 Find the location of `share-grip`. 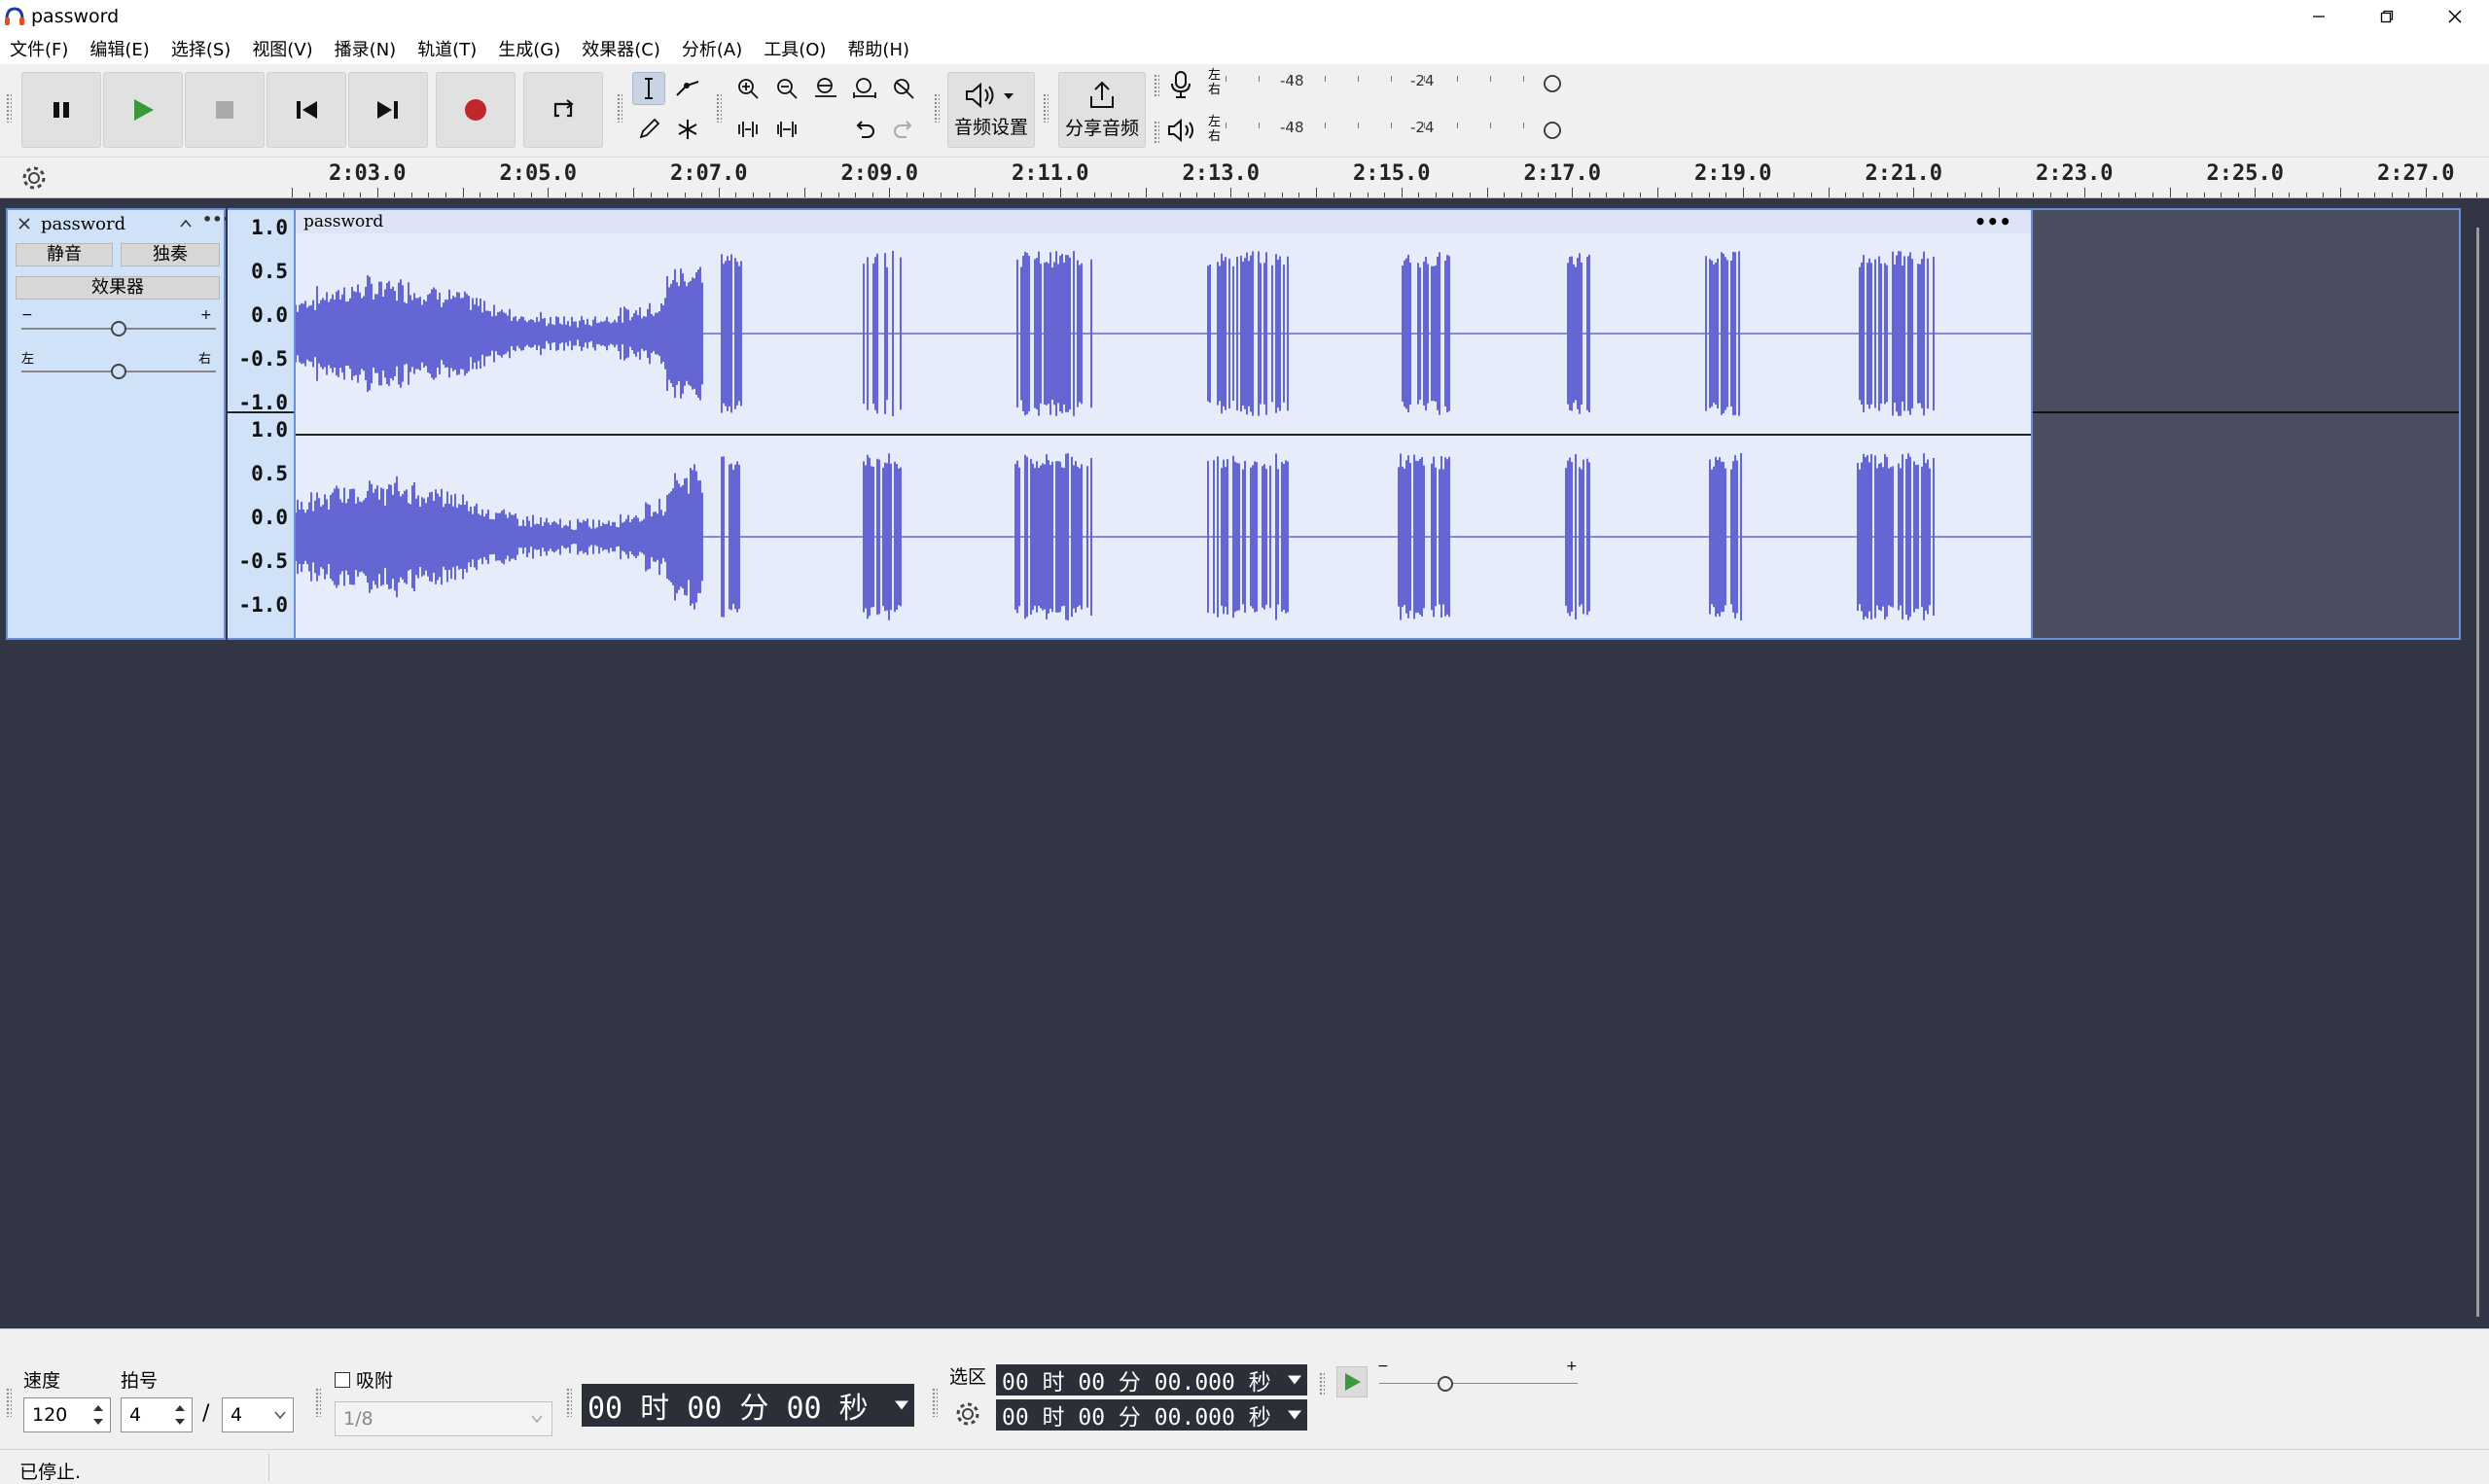

share-grip is located at coordinates (1046, 108).